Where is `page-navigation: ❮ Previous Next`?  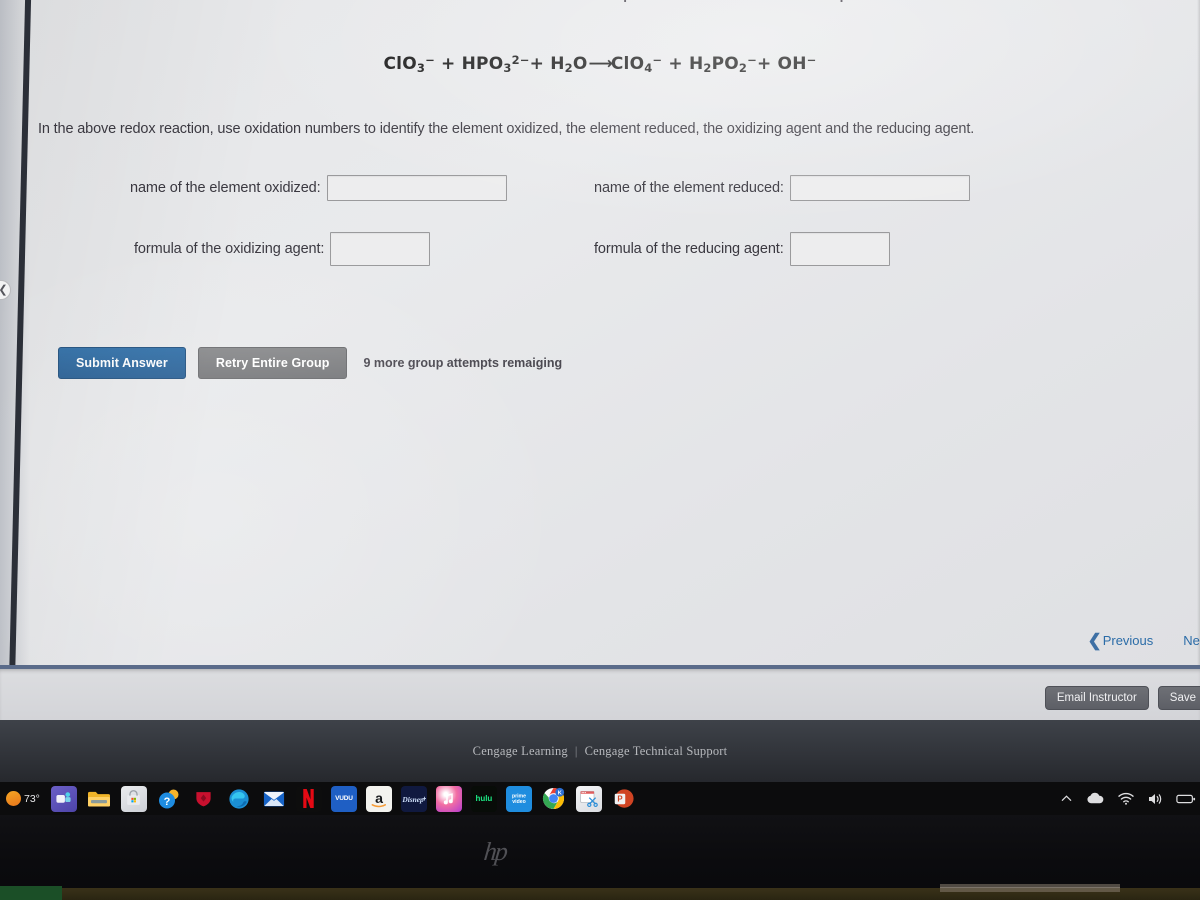
page-navigation: ❮ Previous Next is located at coordinates (1143, 640).